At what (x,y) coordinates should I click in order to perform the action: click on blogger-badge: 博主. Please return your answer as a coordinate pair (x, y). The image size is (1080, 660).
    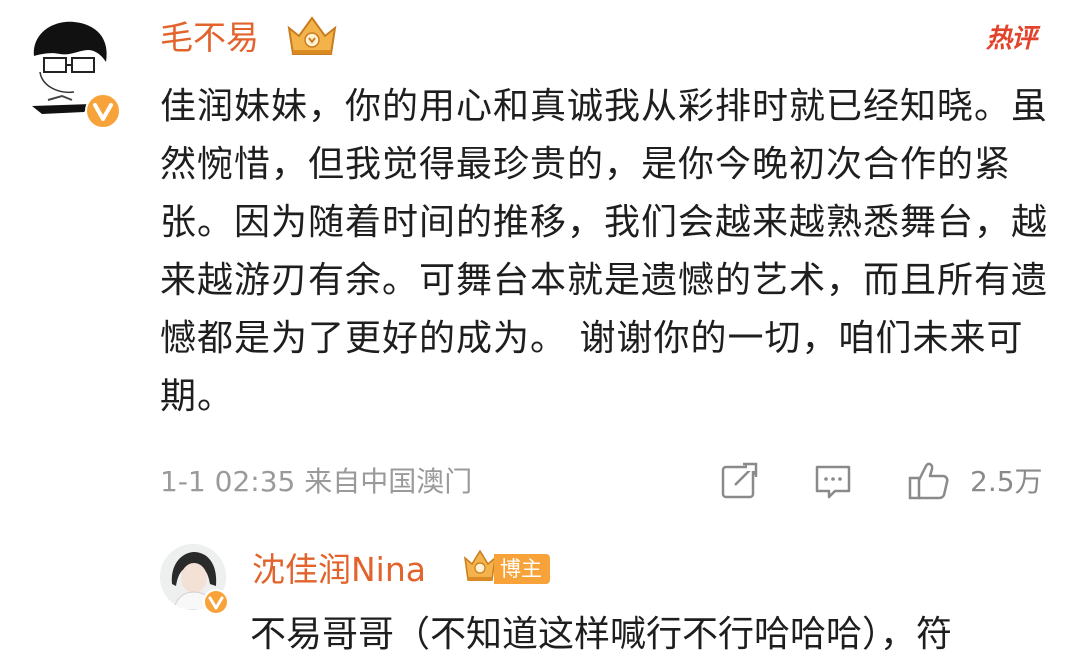
    Looking at the image, I should click on (506, 569).